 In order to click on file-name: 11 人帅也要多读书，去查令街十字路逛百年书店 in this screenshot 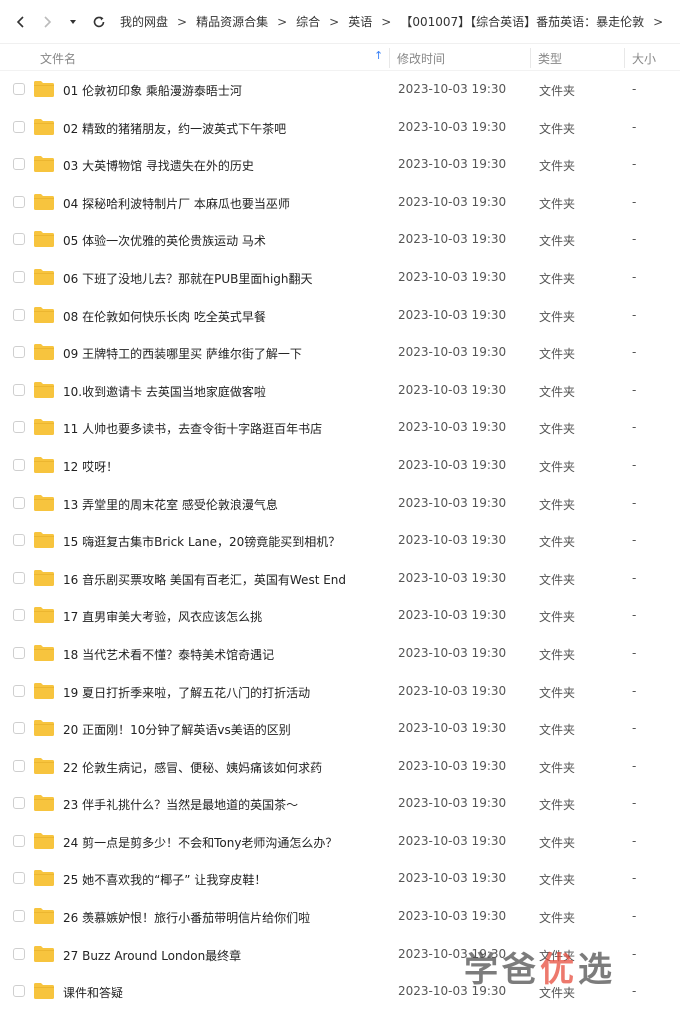, I will do `click(192, 428)`.